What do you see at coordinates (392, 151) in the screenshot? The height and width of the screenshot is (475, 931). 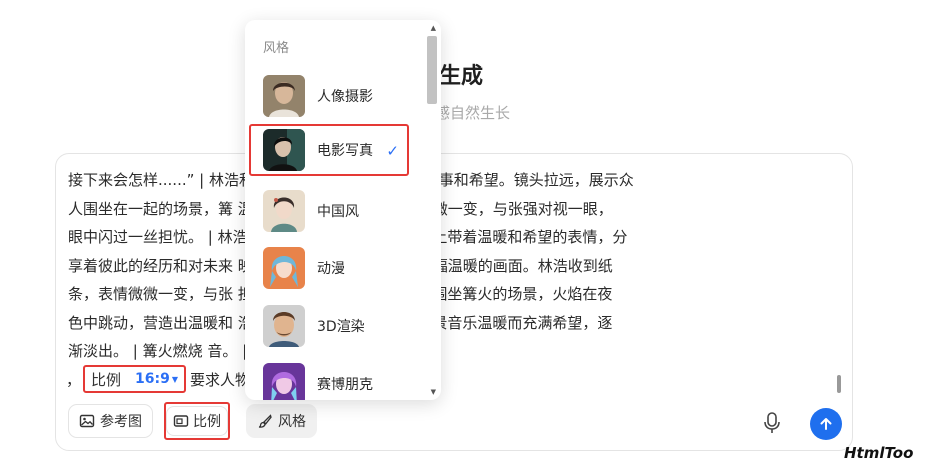 I see `check-icon: ✓` at bounding box center [392, 151].